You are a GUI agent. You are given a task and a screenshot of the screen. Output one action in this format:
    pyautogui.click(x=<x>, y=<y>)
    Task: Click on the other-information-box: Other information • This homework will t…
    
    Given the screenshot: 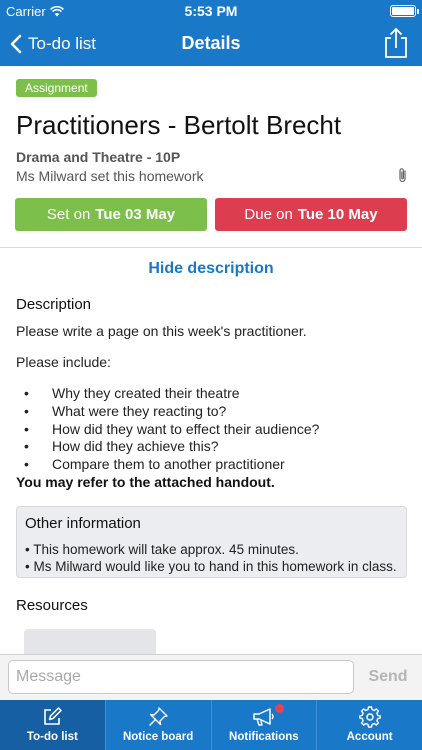 What is the action you would take?
    pyautogui.click(x=211, y=542)
    